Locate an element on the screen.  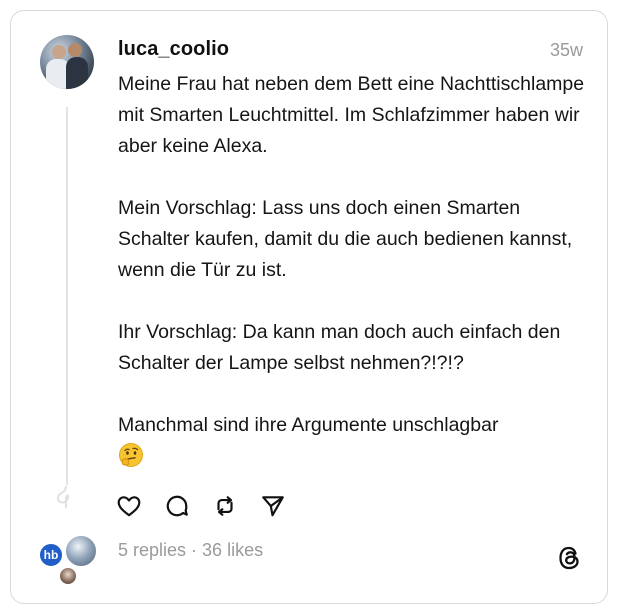
post-actions is located at coordinates (201, 506).